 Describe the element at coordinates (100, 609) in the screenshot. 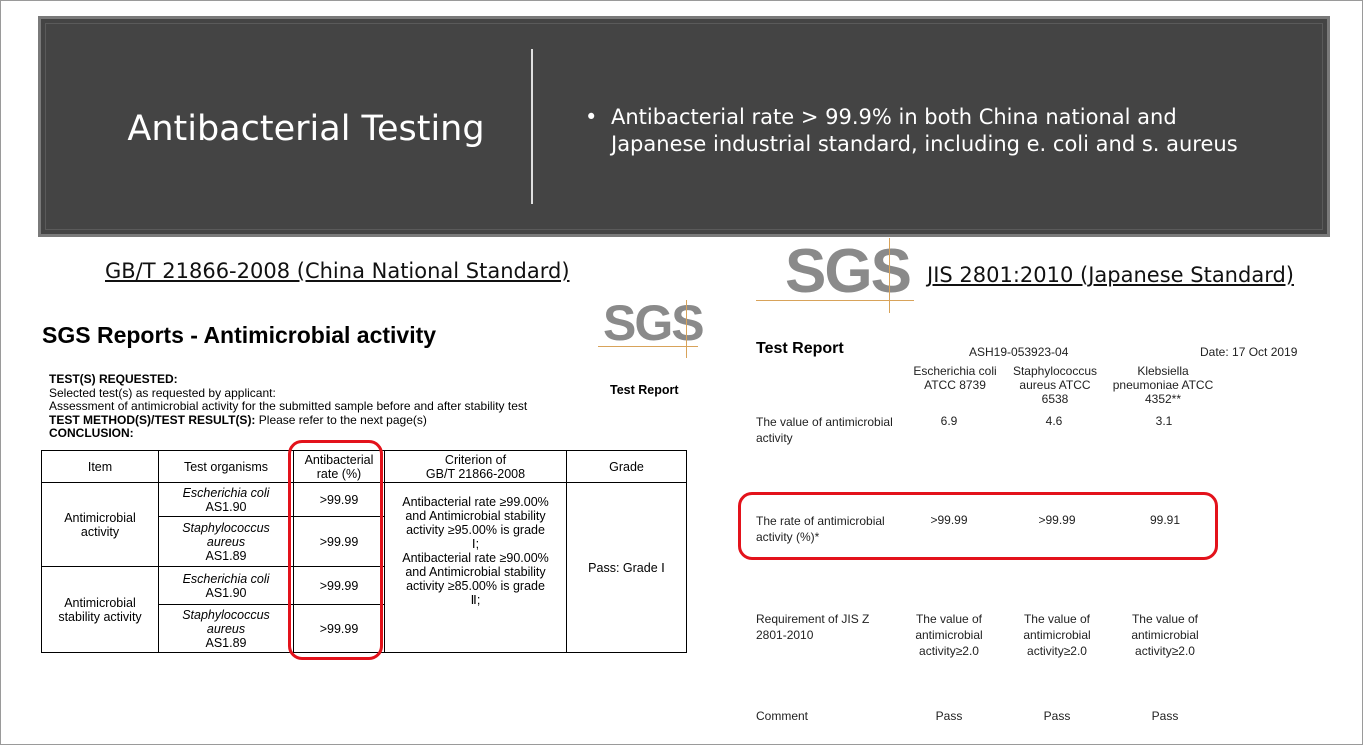

I see `item-stability-activity: Antimicrobial stability activity` at that location.